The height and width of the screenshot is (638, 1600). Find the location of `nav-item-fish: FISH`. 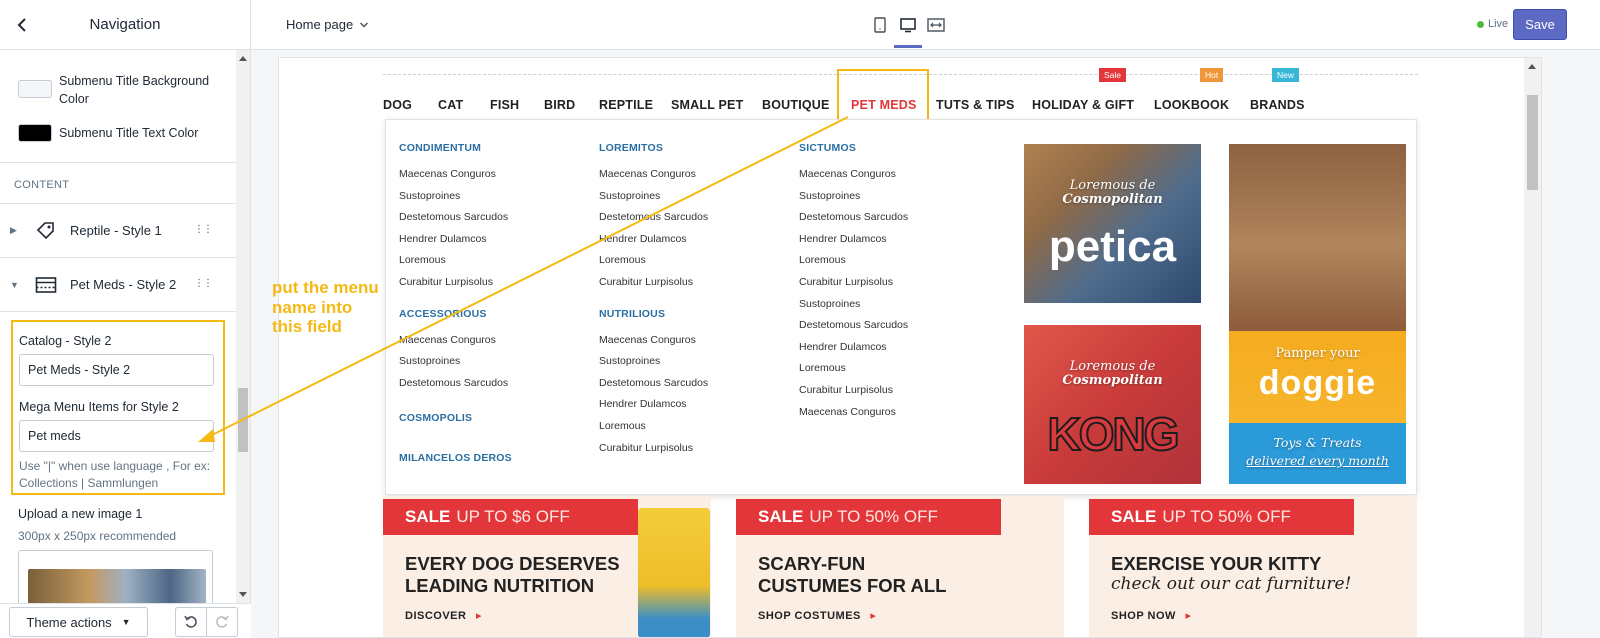

nav-item-fish: FISH is located at coordinates (504, 105).